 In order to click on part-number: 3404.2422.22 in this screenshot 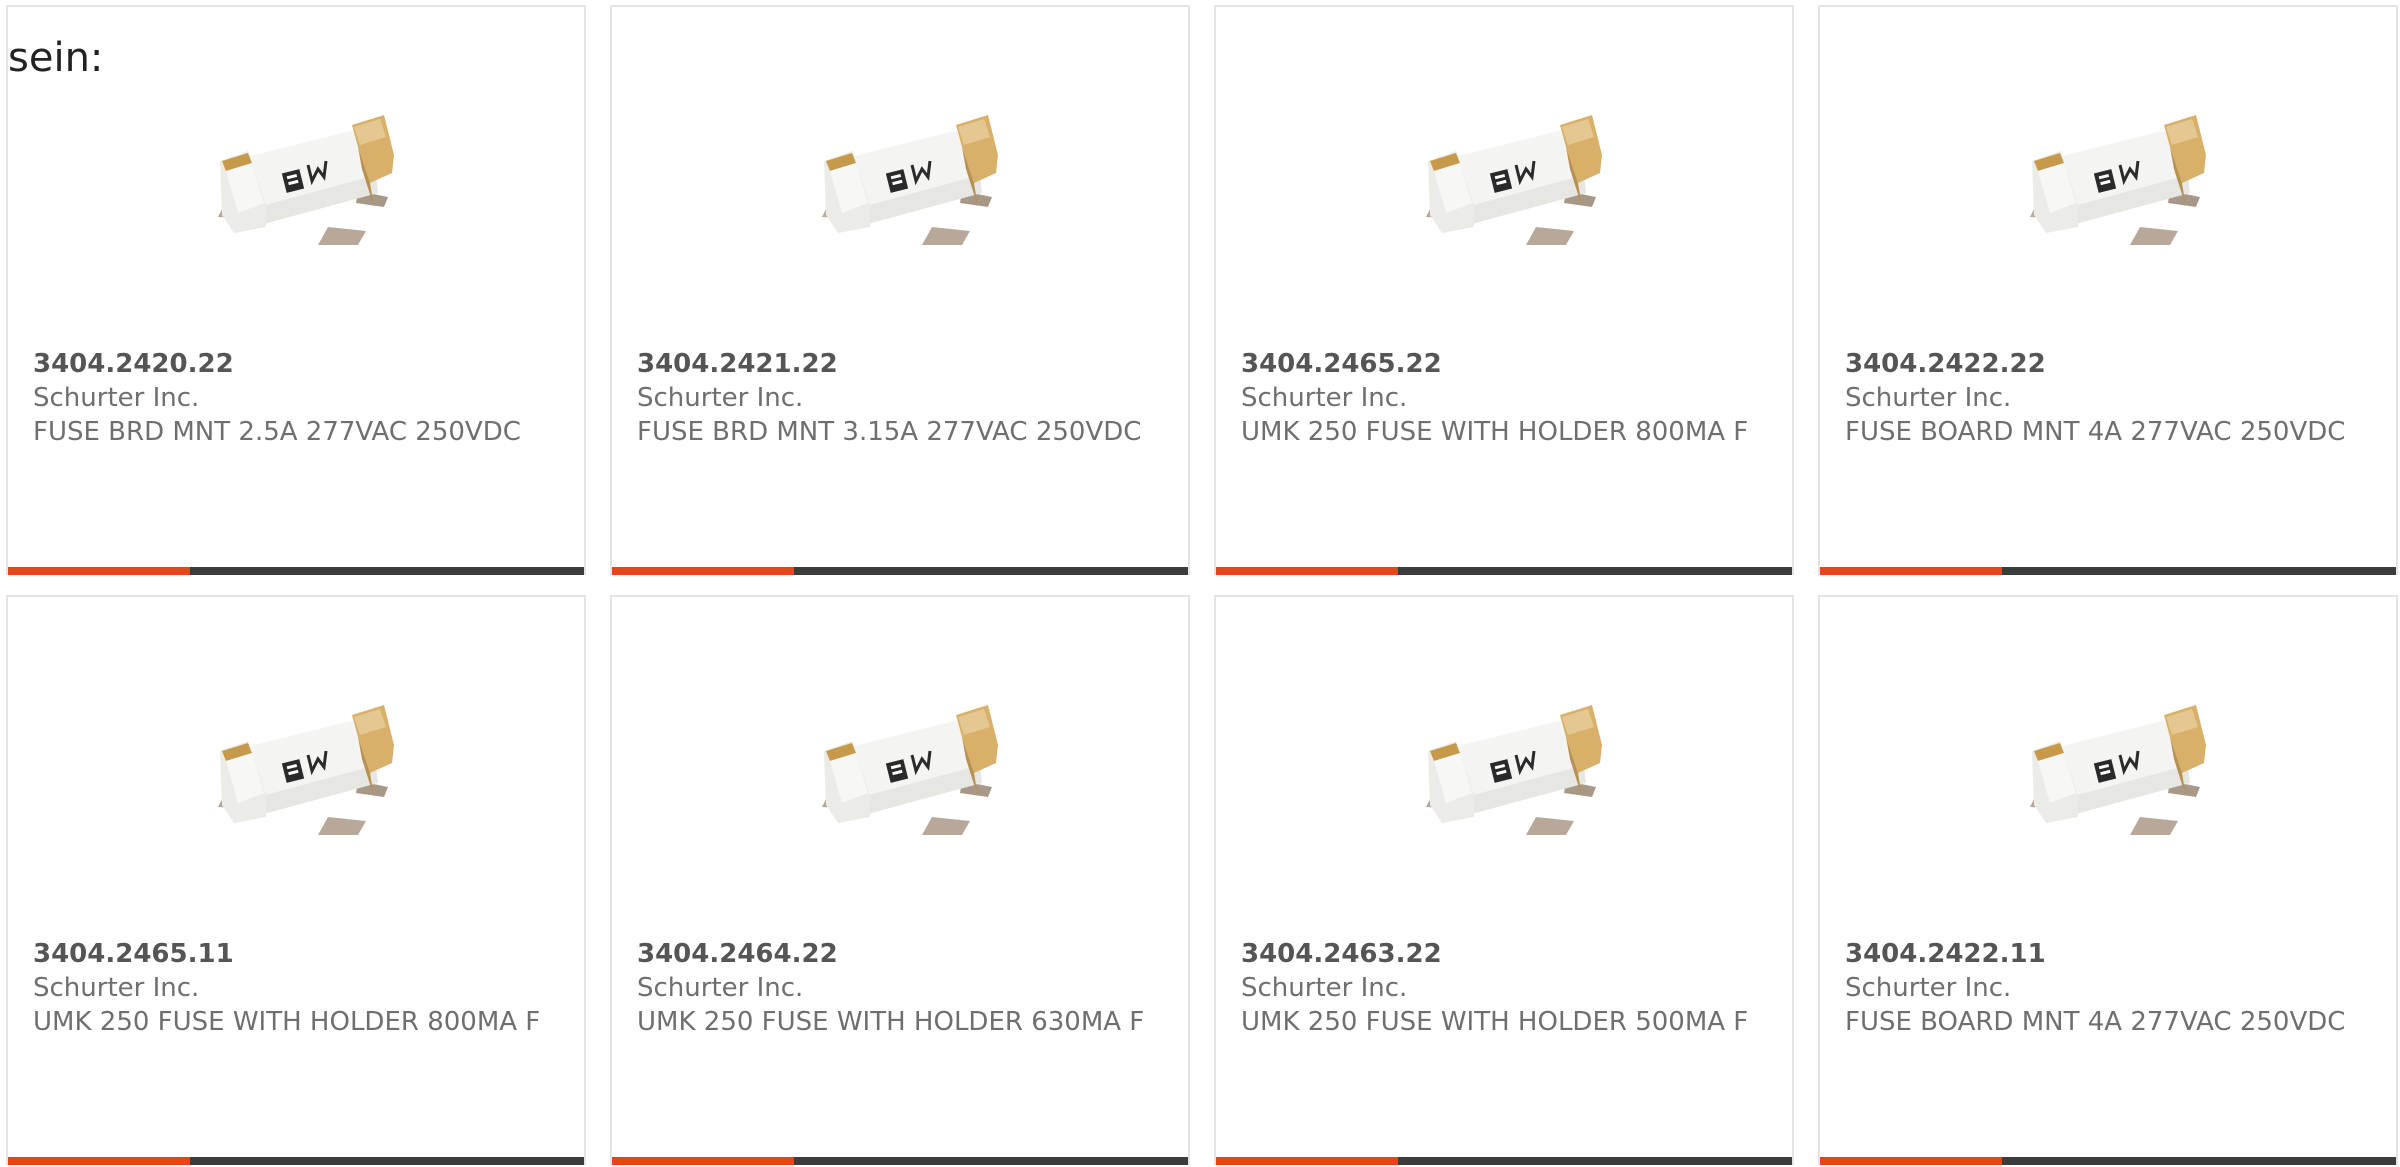, I will do `click(2110, 364)`.